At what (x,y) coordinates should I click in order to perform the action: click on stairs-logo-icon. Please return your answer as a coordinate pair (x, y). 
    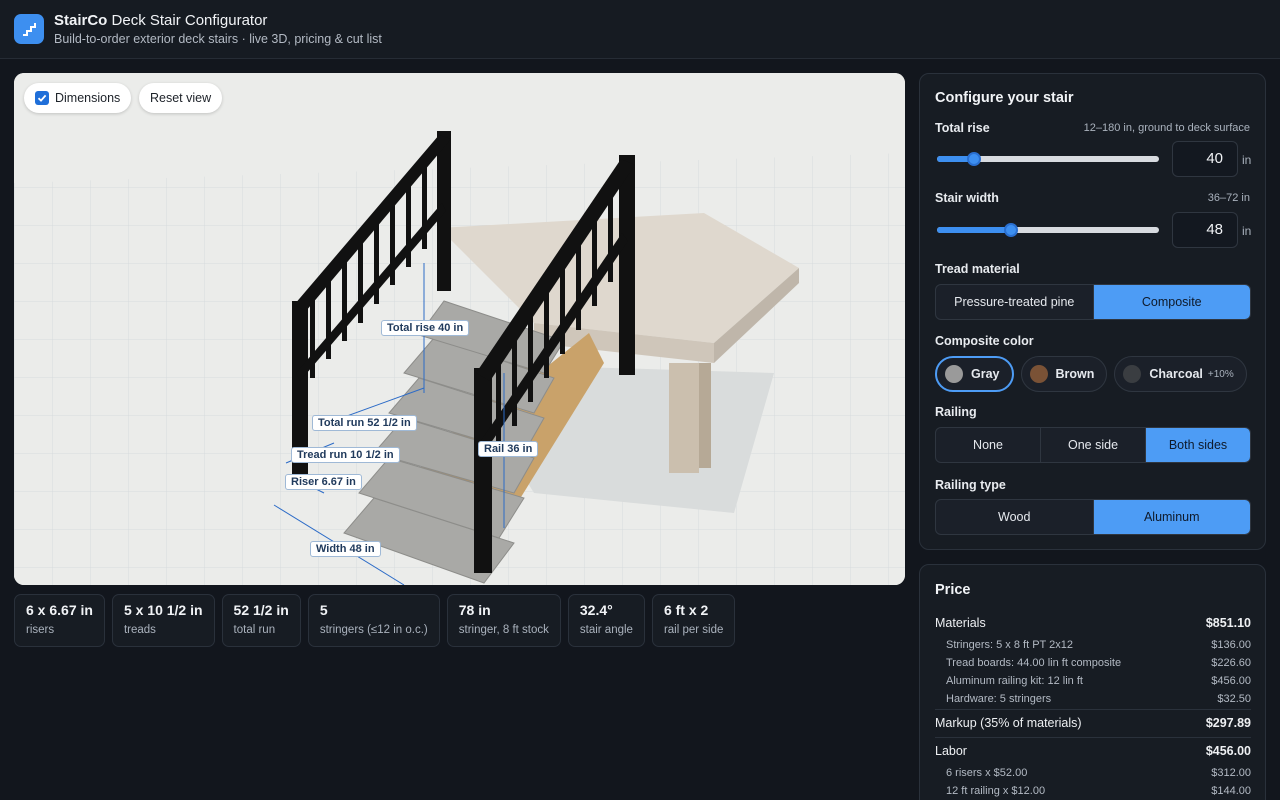
    Looking at the image, I should click on (29, 29).